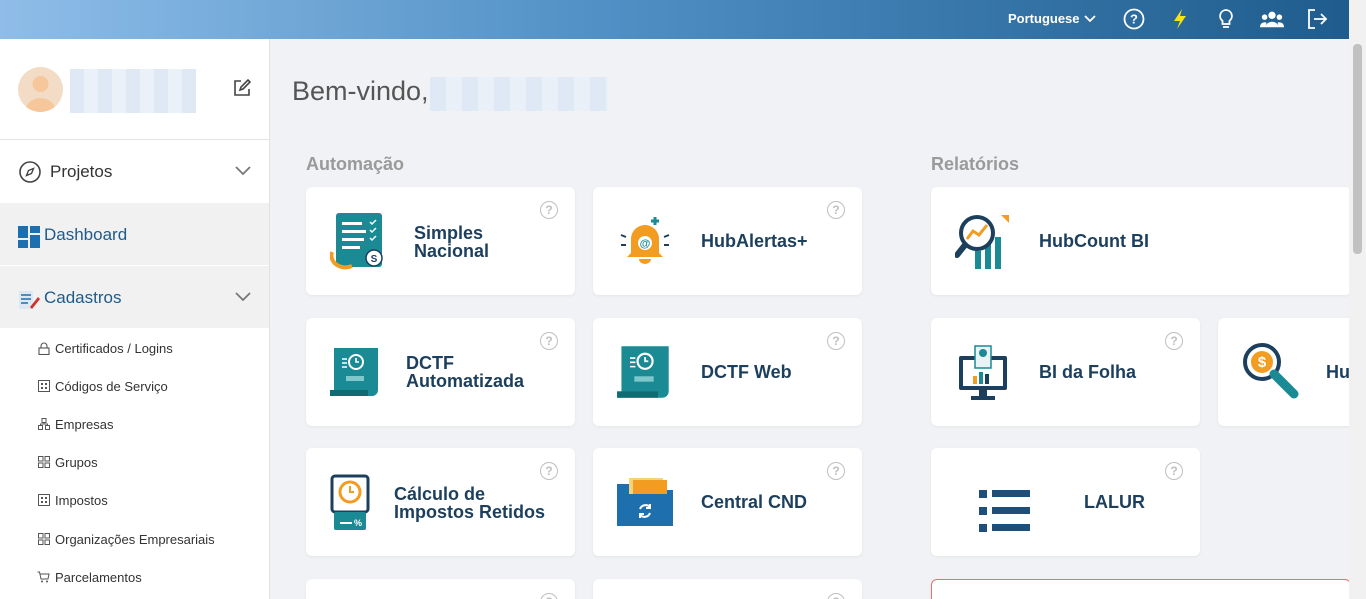 This screenshot has width=1366, height=599. I want to click on card-title: Central CND, so click(754, 502).